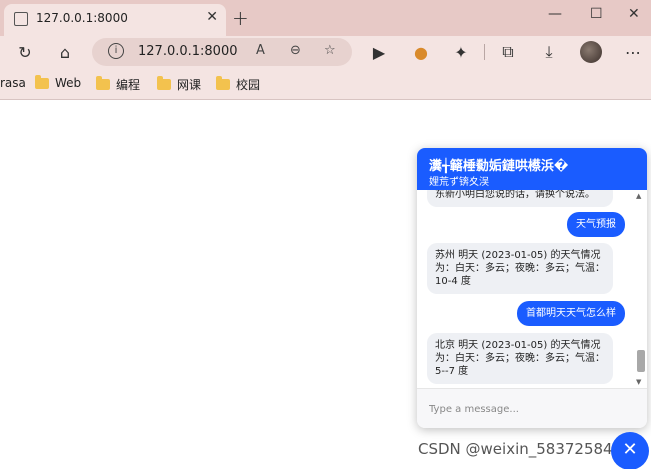  I want to click on address-bar: i 127.0.0.1:8000 A ⊖ ☆, so click(222, 52).